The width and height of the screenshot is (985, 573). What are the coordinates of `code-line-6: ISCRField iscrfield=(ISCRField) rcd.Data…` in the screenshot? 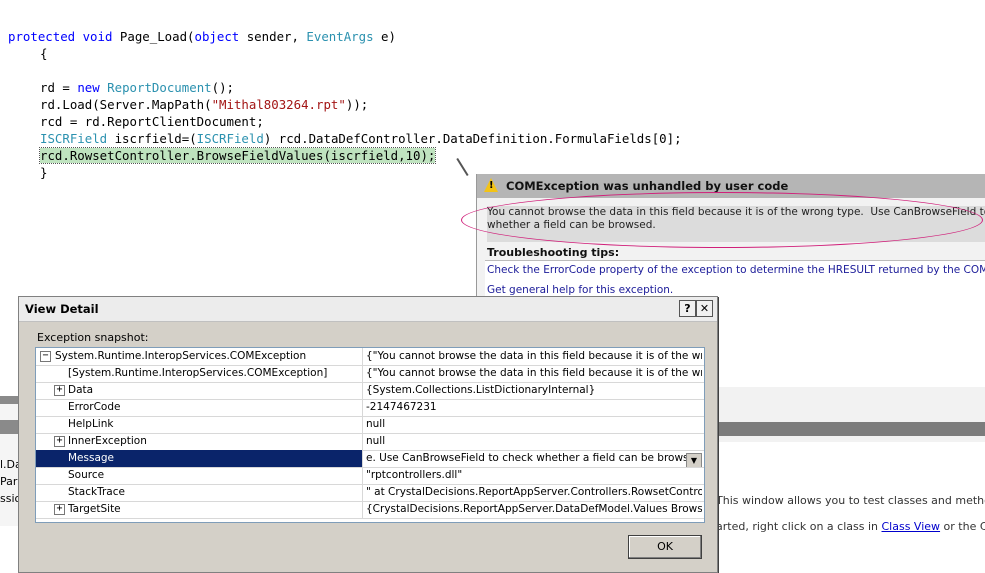 It's located at (361, 138).